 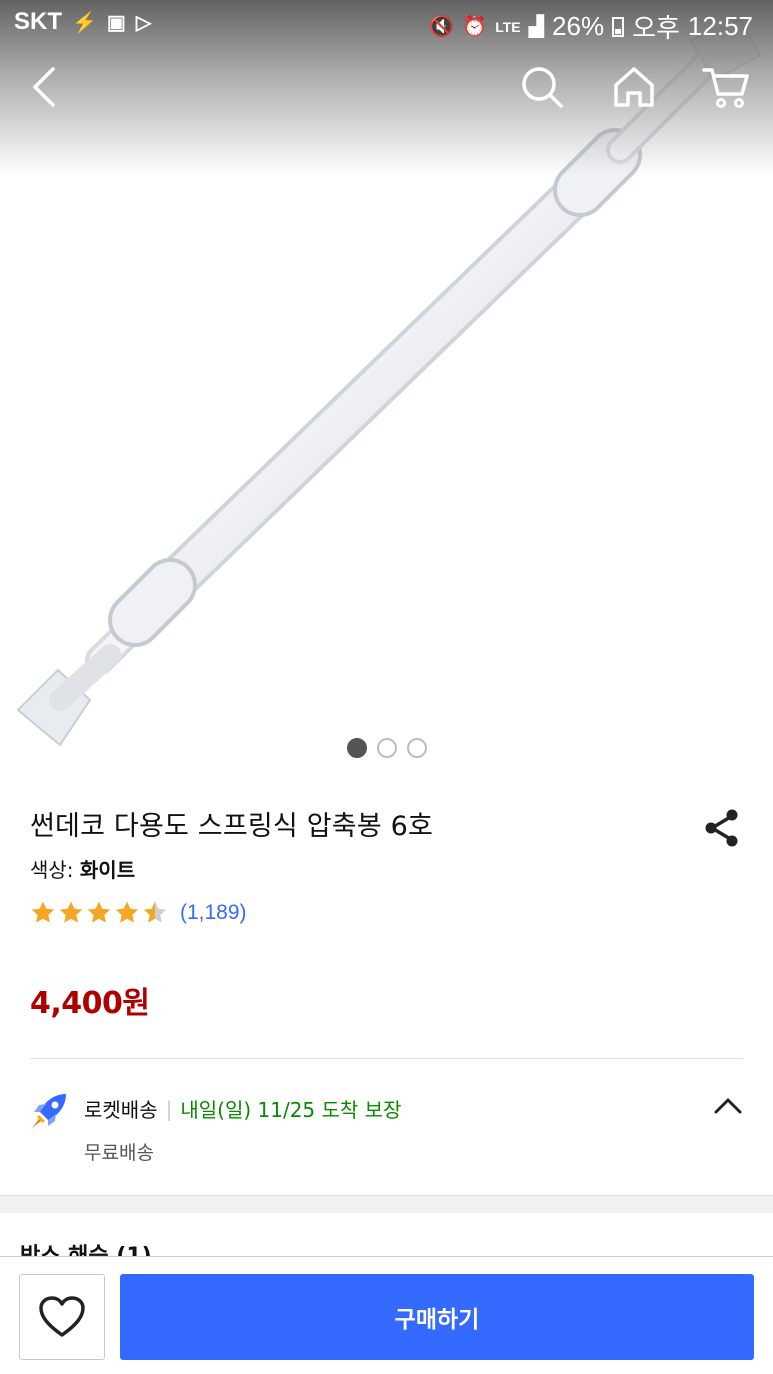 What do you see at coordinates (656, 28) in the screenshot?
I see `ampm-label: 오후` at bounding box center [656, 28].